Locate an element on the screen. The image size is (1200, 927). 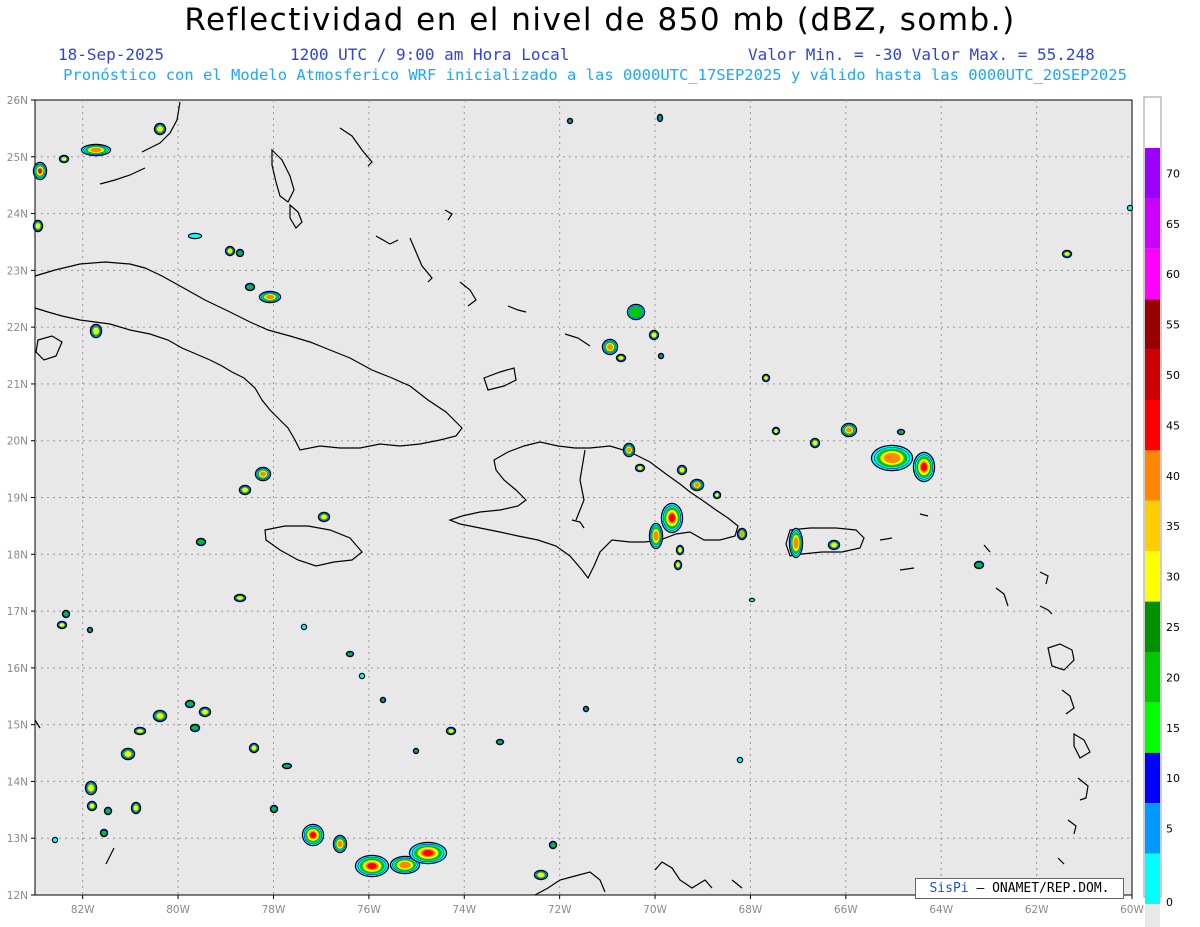
lat-label: 15N is located at coordinates (17, 726).